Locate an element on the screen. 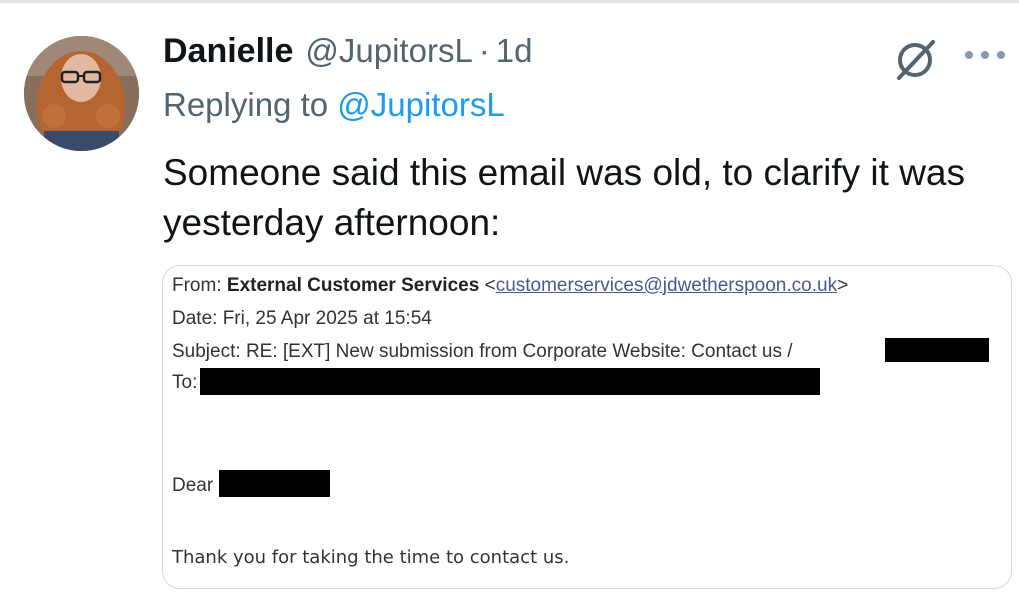 This screenshot has width=1019, height=600. avatar is located at coordinates (81, 93).